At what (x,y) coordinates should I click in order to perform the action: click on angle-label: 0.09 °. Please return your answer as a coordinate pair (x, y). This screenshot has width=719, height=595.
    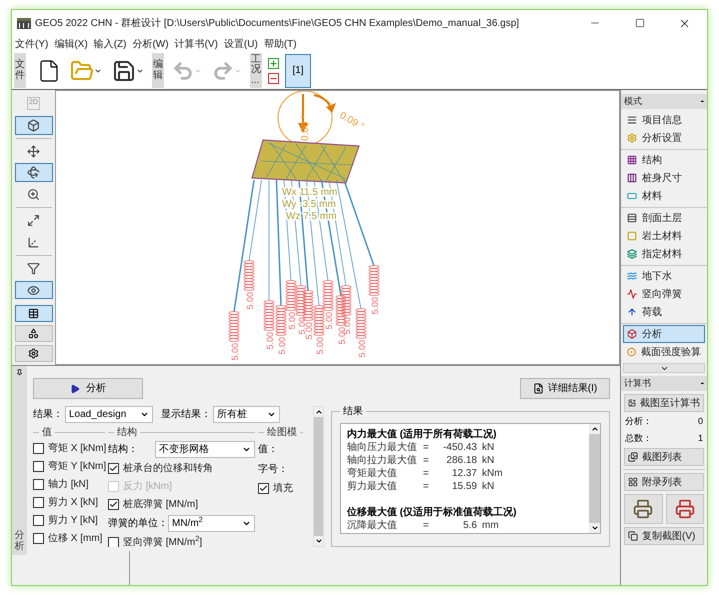
    Looking at the image, I should click on (352, 121).